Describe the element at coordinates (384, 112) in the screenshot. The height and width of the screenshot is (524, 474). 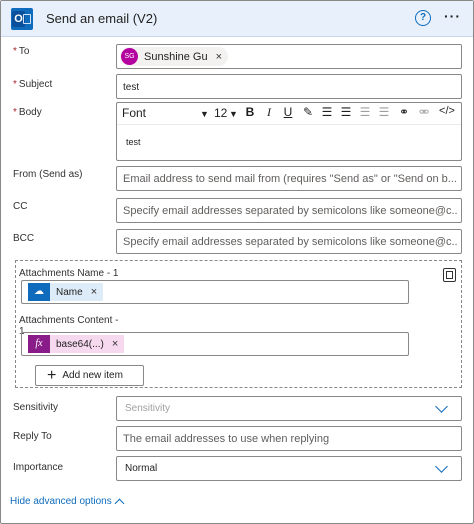
I see `increase-indent-icon: ☰` at that location.